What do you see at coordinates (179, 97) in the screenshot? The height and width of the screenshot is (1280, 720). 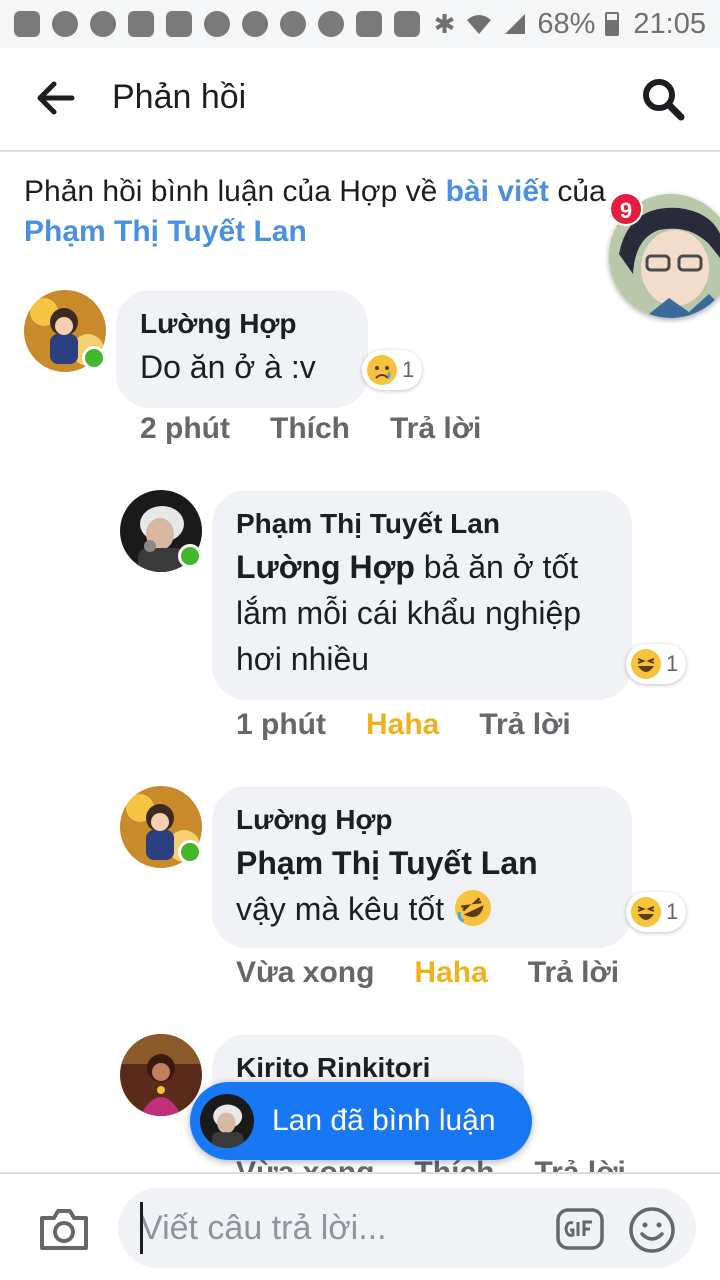 I see `page-title: Phản hồi` at bounding box center [179, 97].